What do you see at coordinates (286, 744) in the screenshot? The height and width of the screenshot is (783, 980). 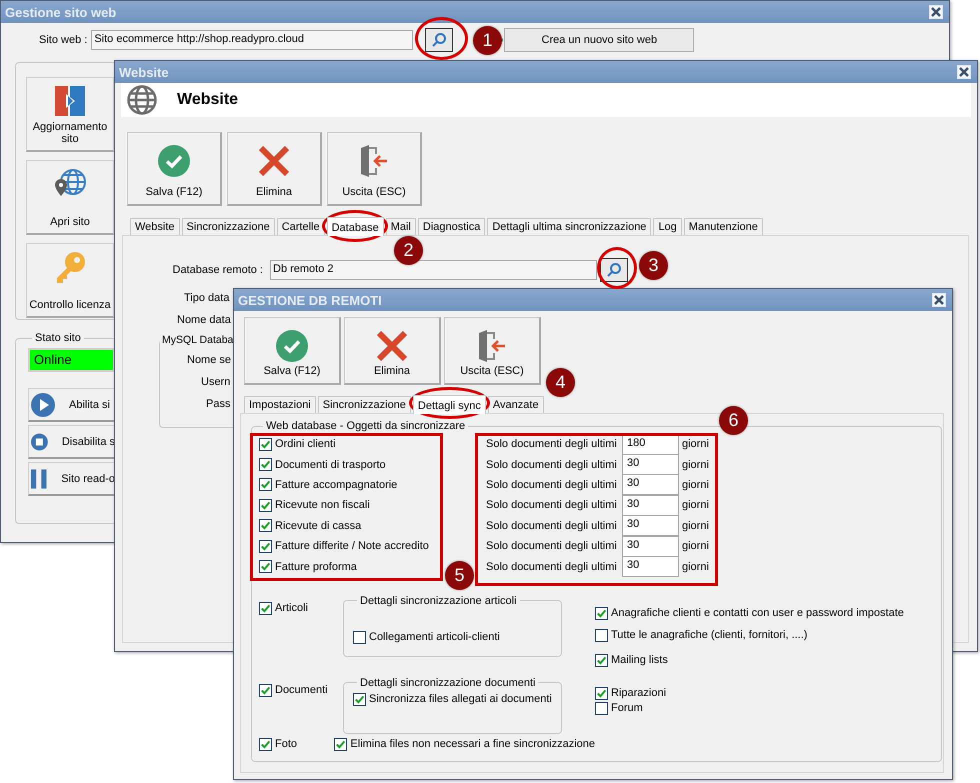 I see `checkbox-label: Foto` at bounding box center [286, 744].